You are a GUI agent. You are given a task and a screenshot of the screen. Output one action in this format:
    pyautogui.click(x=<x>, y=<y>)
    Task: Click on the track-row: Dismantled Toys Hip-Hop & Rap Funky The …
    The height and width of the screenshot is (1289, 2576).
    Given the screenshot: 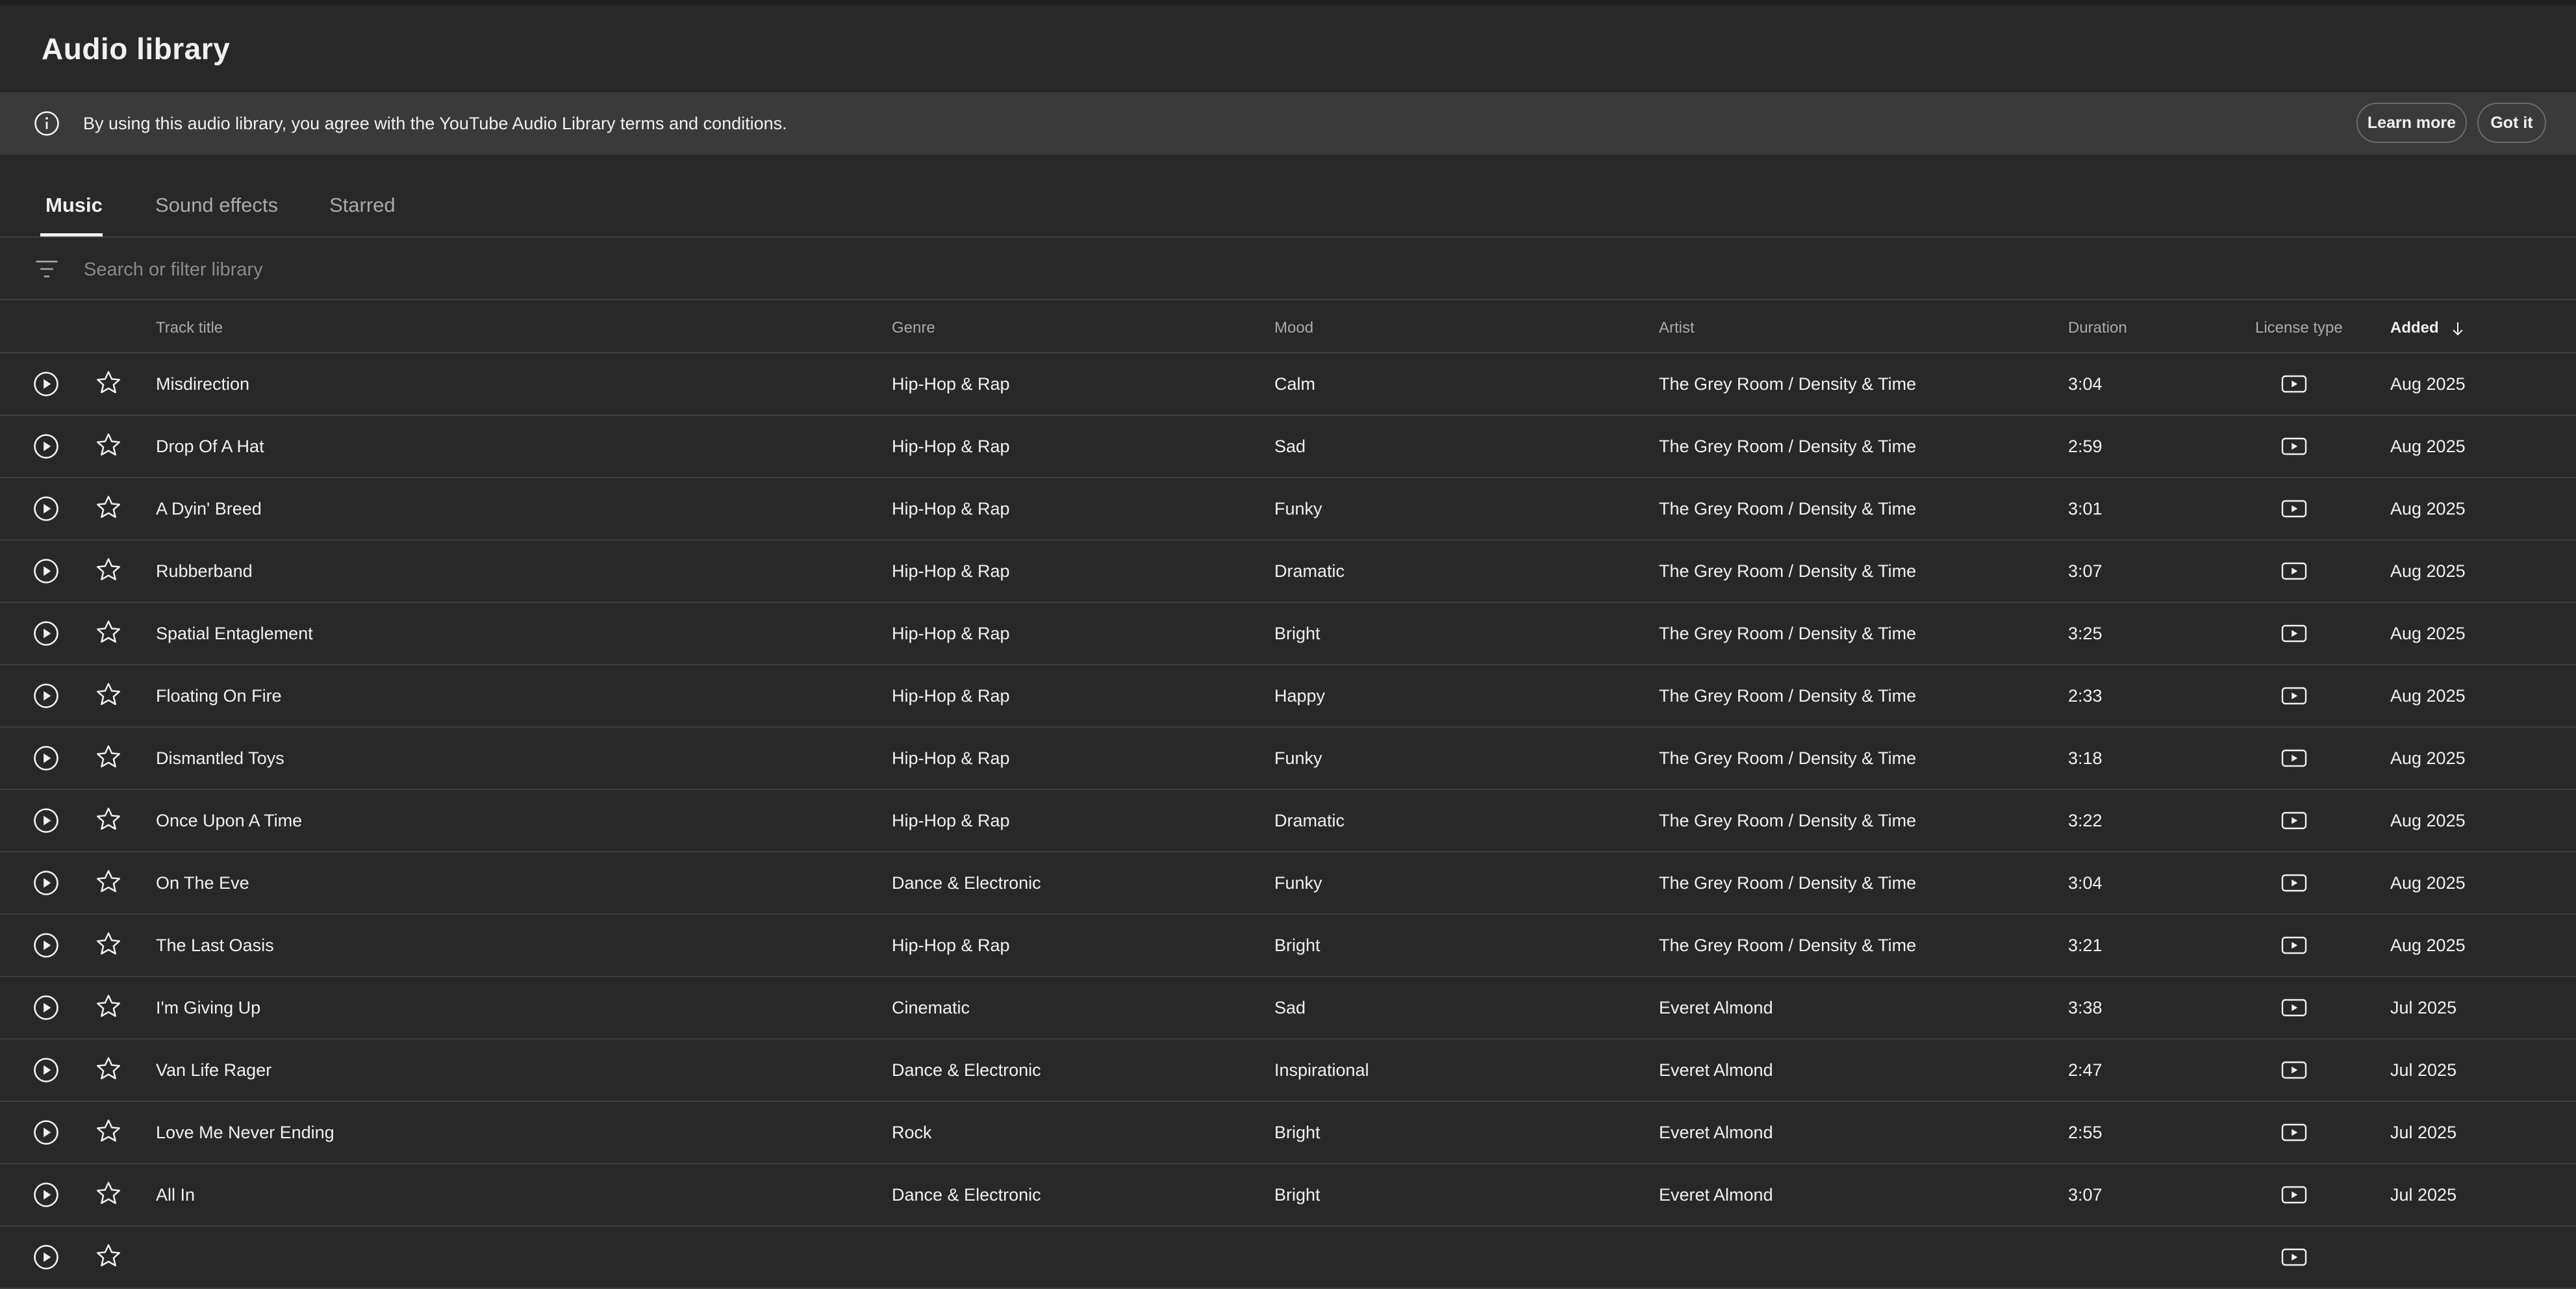 What is the action you would take?
    pyautogui.click(x=1288, y=759)
    